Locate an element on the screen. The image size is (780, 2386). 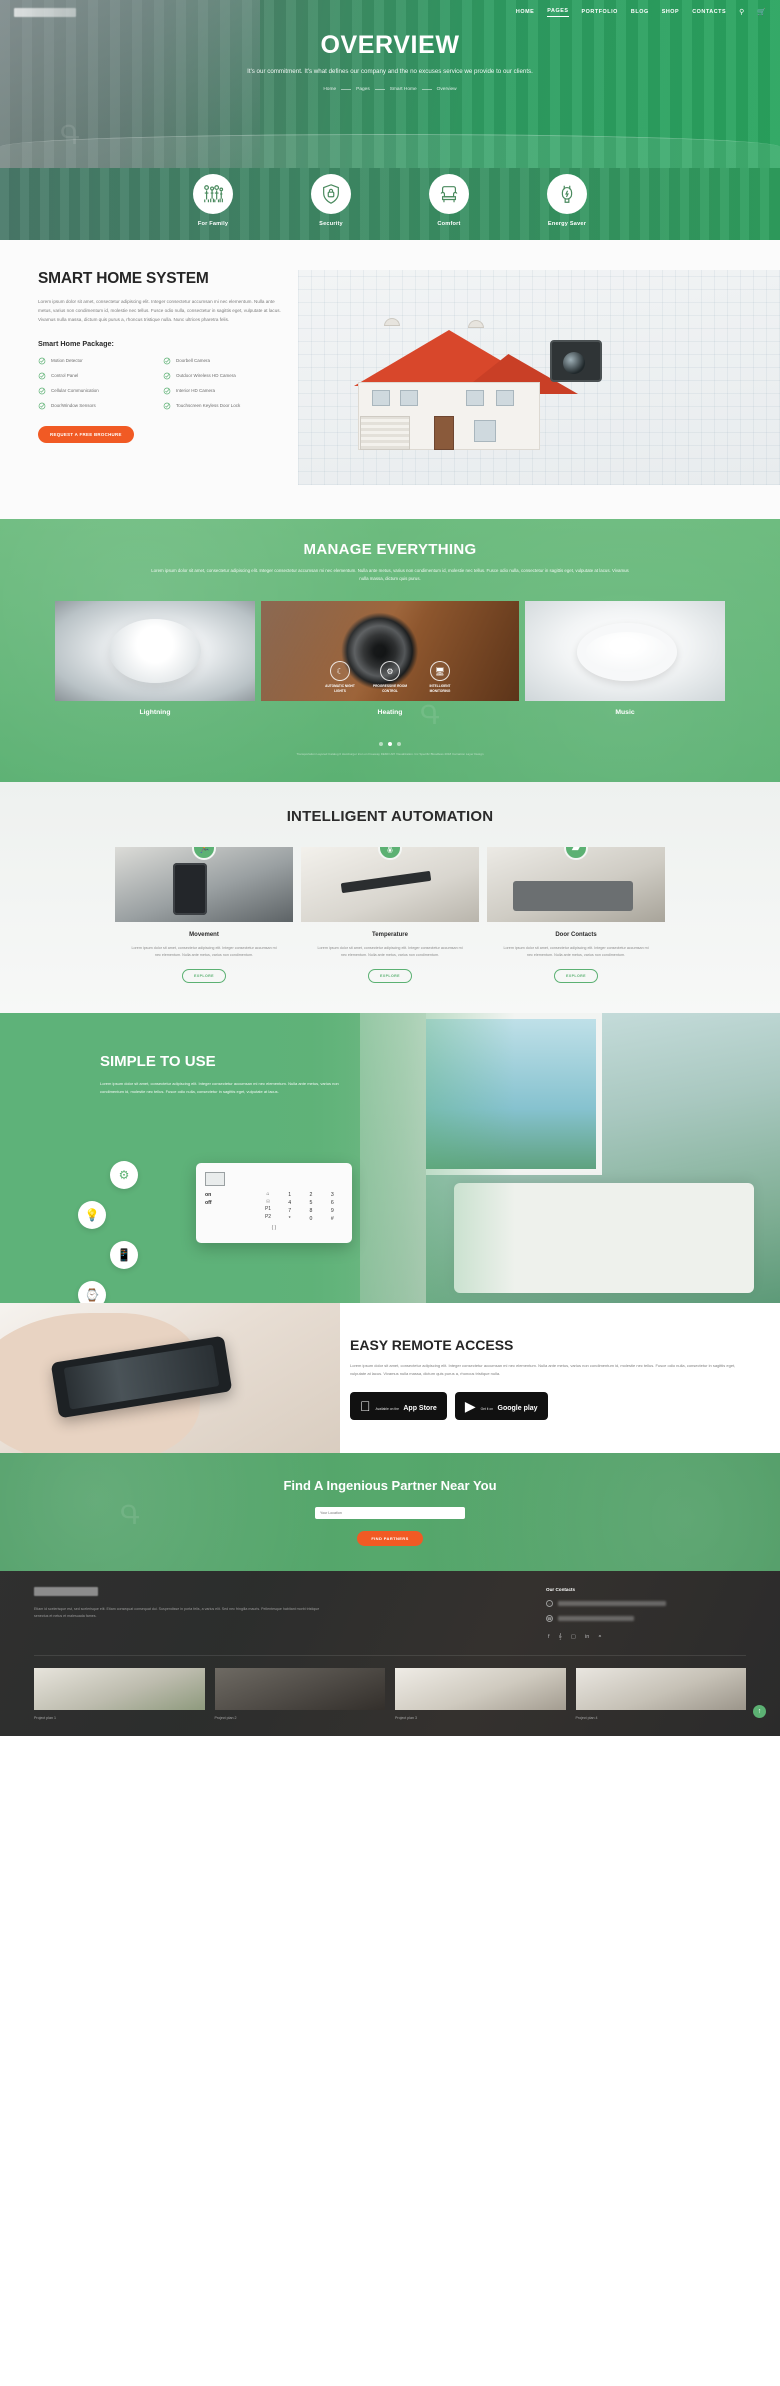
google-play-button: ▶ Get it on Google play is located at coordinates (501, 1405).